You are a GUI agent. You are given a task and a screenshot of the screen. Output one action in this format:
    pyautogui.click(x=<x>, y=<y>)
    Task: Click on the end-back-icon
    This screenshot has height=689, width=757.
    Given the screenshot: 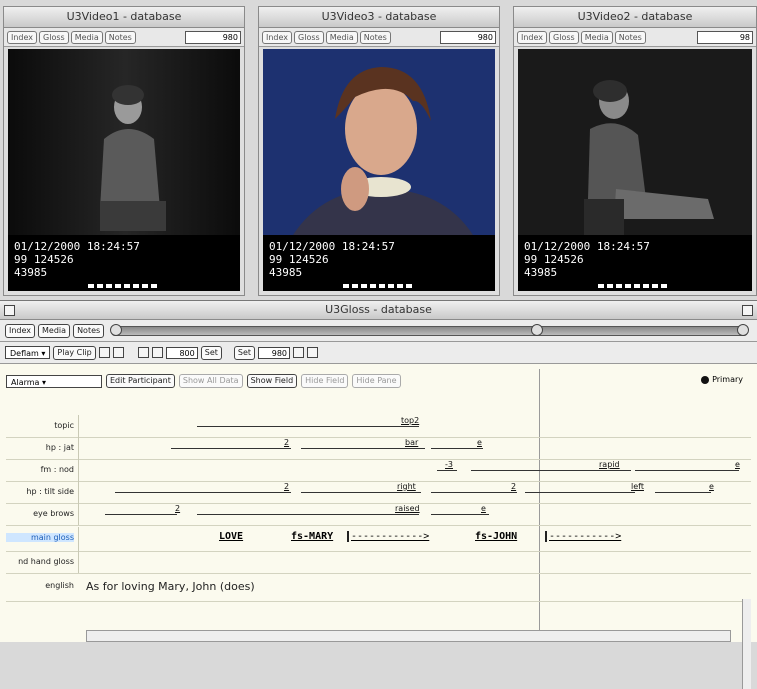 What is the action you would take?
    pyautogui.click(x=299, y=352)
    